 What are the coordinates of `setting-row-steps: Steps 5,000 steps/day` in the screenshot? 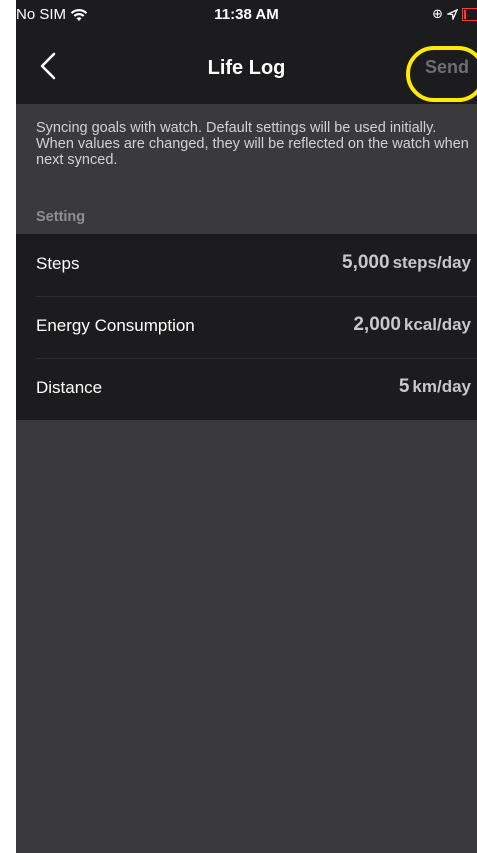 It's located at (246, 265).